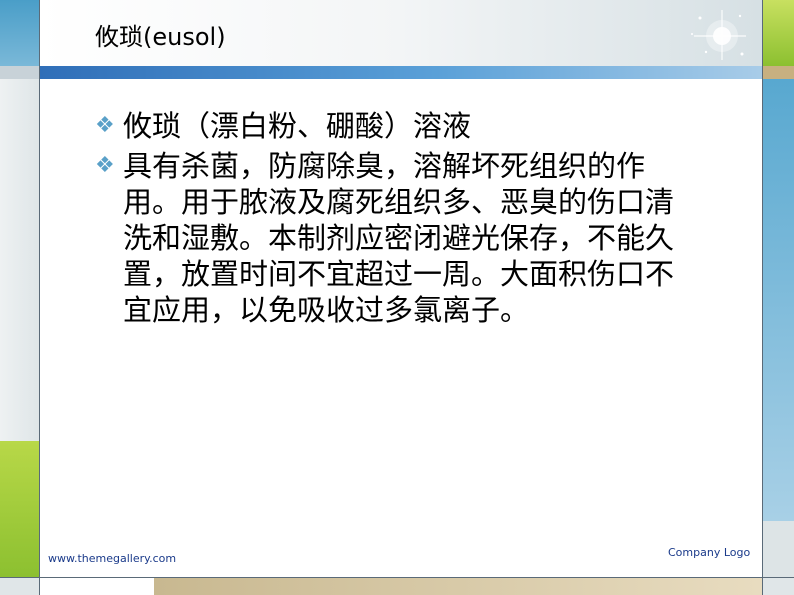 Image resolution: width=794 pixels, height=595 pixels. Describe the element at coordinates (778, 549) in the screenshot. I see `right-gray-panel` at that location.